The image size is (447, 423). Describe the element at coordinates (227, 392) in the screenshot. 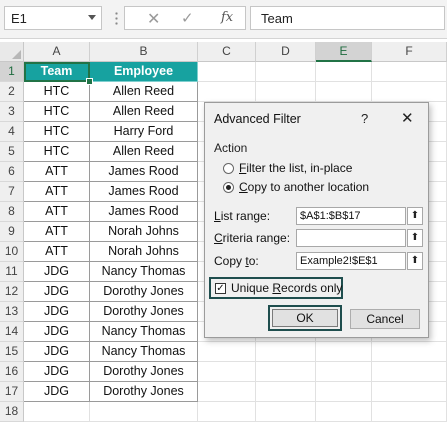

I see `cell-c17` at that location.